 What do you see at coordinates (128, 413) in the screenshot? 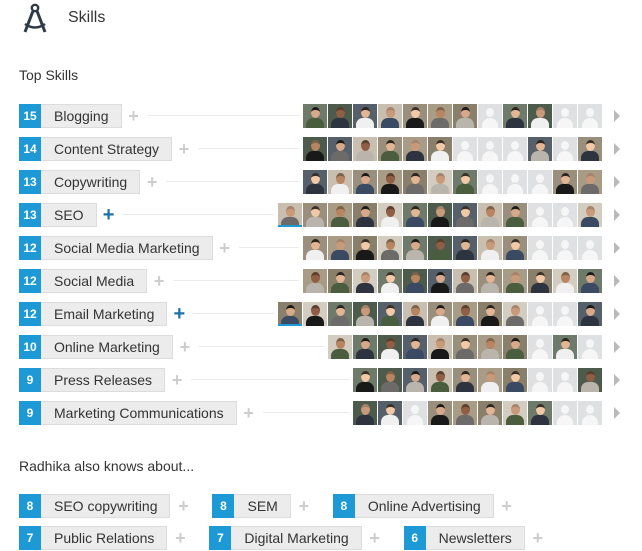
I see `skill-pill: 9 Marketing Communications` at bounding box center [128, 413].